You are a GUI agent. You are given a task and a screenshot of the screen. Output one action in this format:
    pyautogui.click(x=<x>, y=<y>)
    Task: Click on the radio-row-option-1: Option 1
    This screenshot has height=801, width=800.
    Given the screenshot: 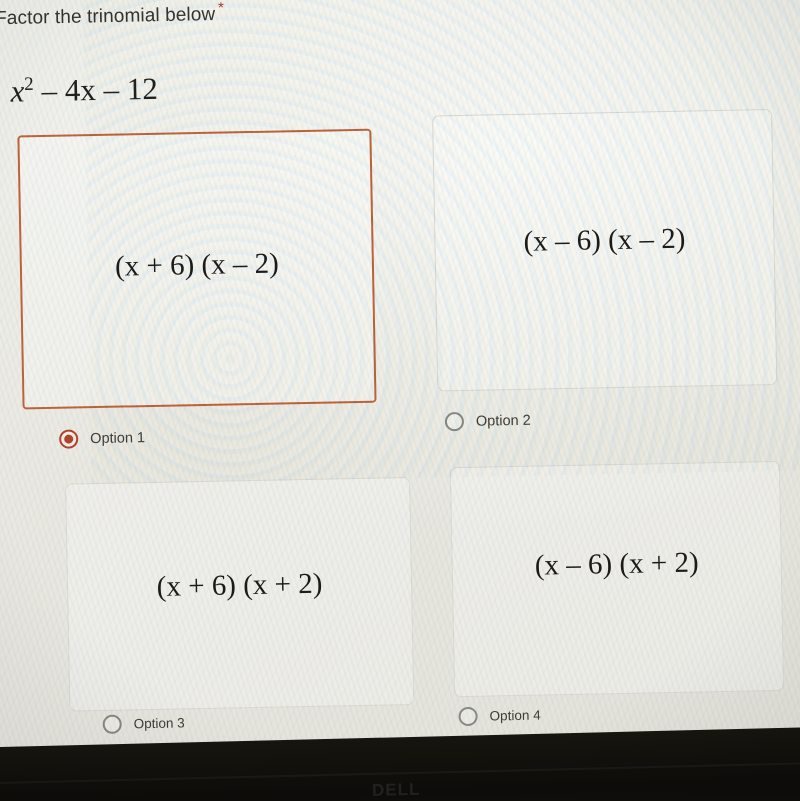 What is the action you would take?
    pyautogui.click(x=102, y=438)
    